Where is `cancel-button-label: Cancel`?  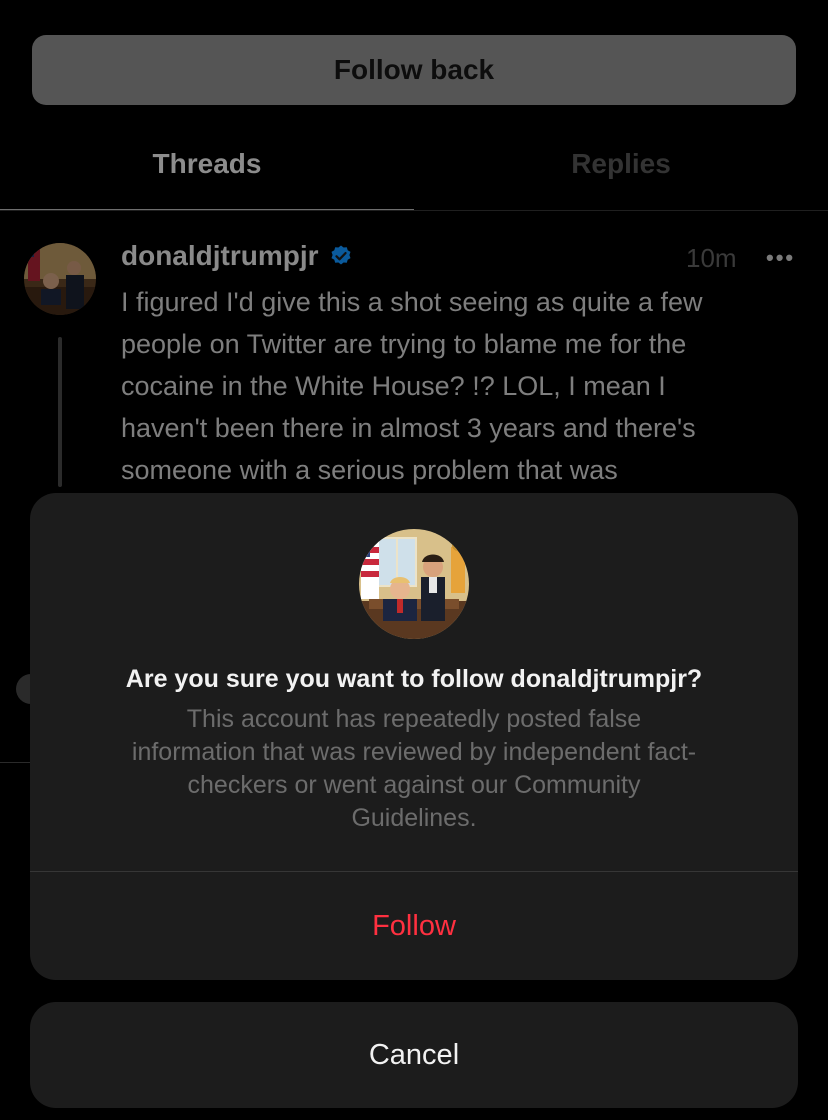
cancel-button-label: Cancel is located at coordinates (414, 1054).